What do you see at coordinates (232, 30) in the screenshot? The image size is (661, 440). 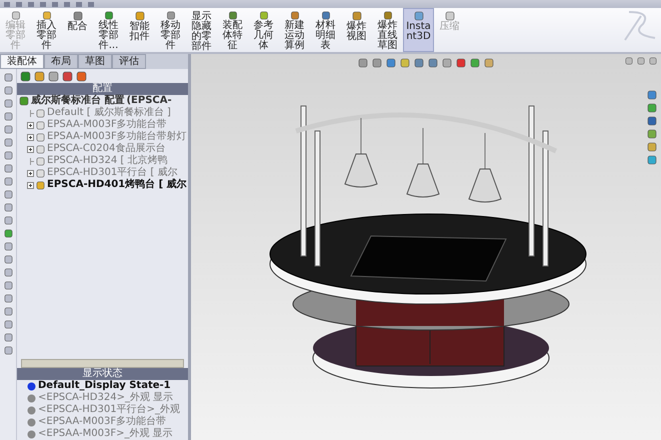 I see `ribbon-button: 装配体特征` at bounding box center [232, 30].